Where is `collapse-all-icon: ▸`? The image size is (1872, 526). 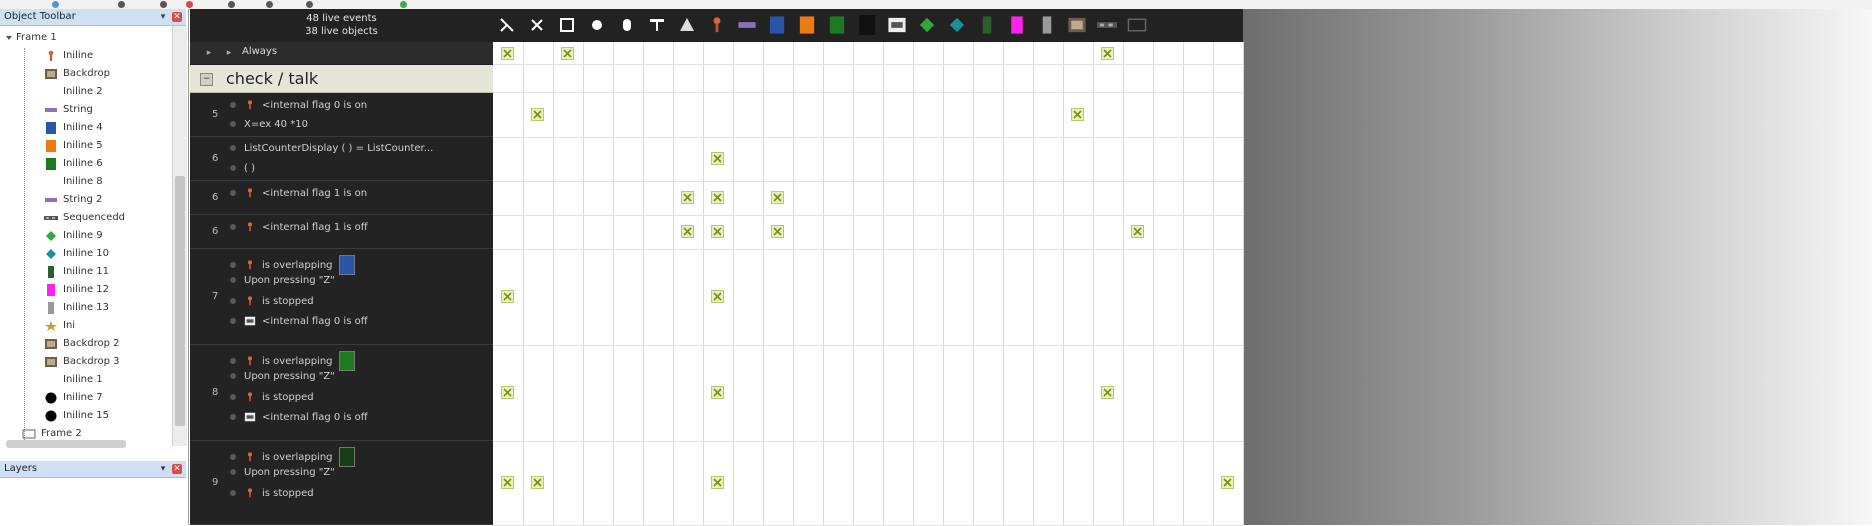
collapse-all-icon: ▸ is located at coordinates (209, 53).